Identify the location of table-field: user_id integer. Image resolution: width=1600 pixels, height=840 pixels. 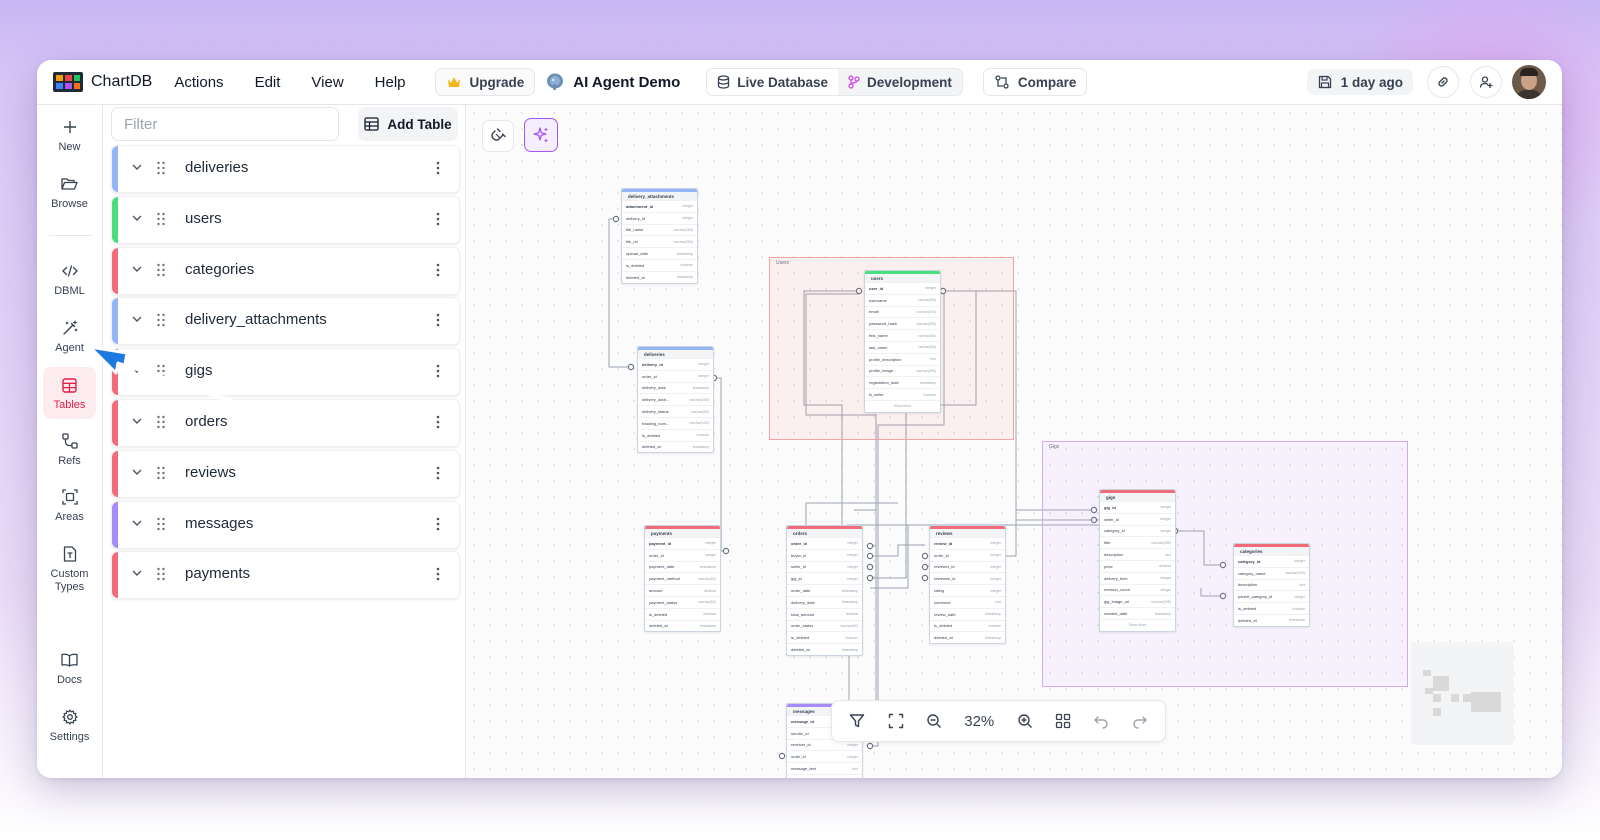
(902, 288).